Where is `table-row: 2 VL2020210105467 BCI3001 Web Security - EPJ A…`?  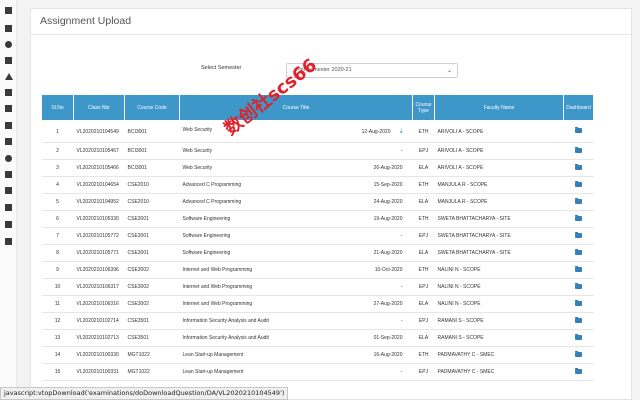
table-row: 2 VL2020210105467 BCI3001 Web Security - EPJ A… is located at coordinates (317, 151).